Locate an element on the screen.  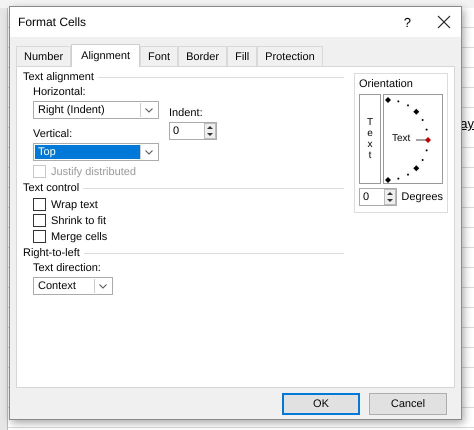
close-icon is located at coordinates (444, 22).